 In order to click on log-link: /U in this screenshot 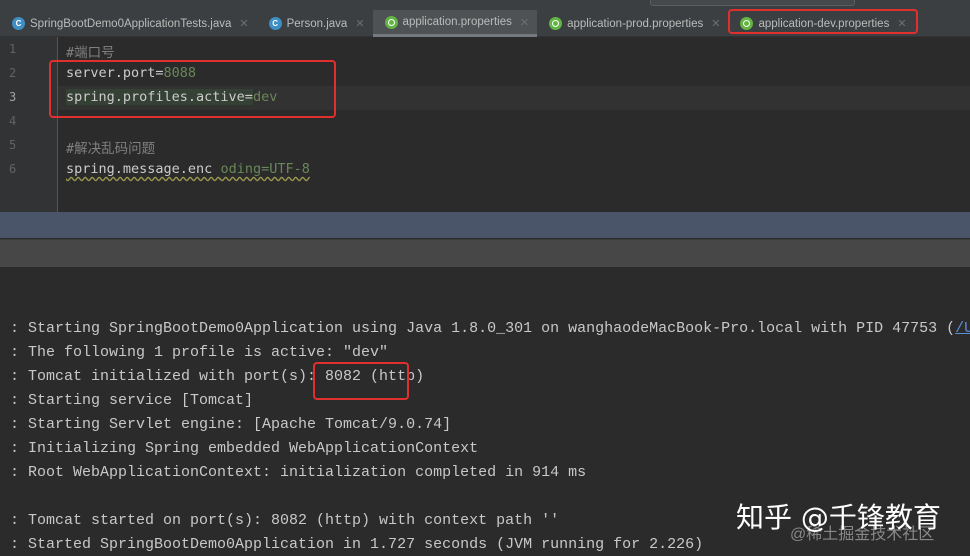, I will do `click(962, 328)`.